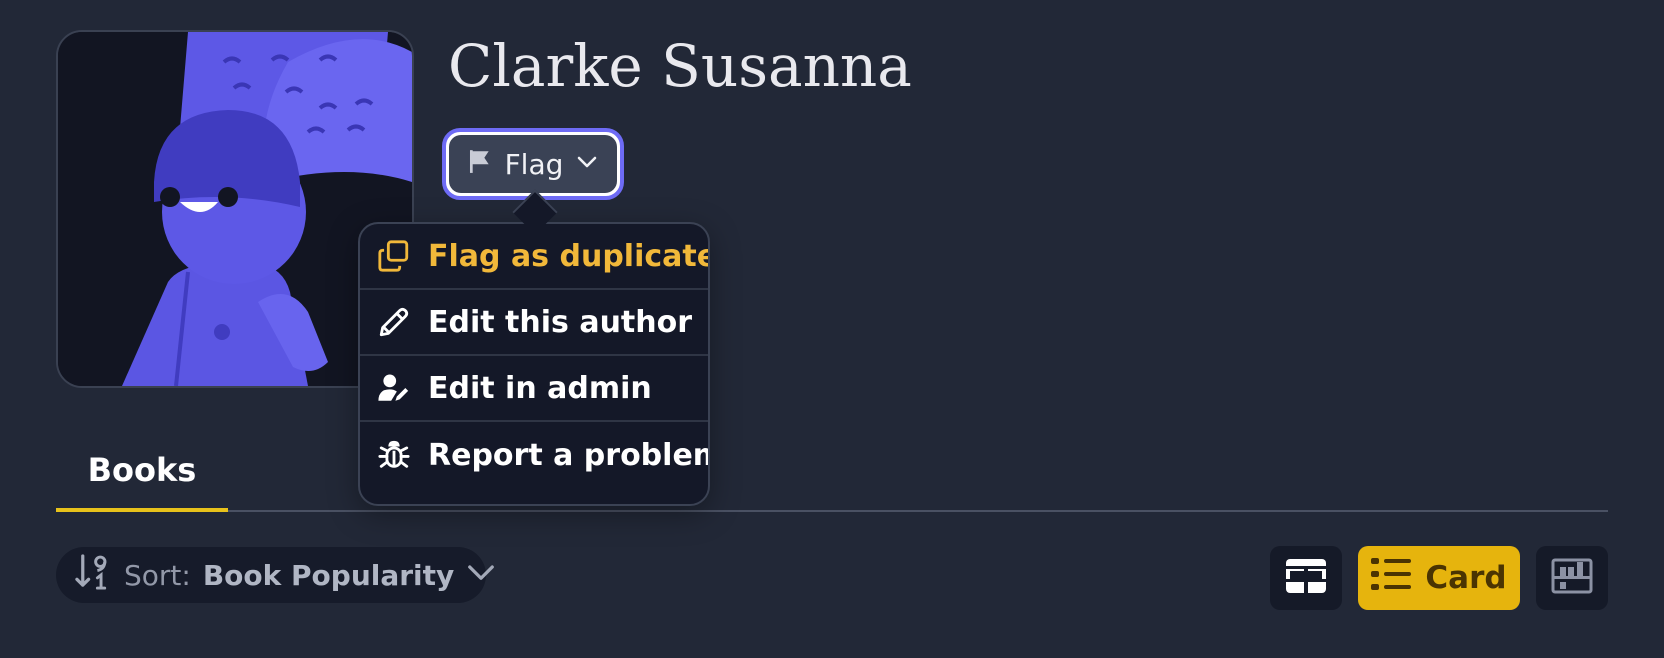  I want to click on view-card-button: Card, so click(1439, 578).